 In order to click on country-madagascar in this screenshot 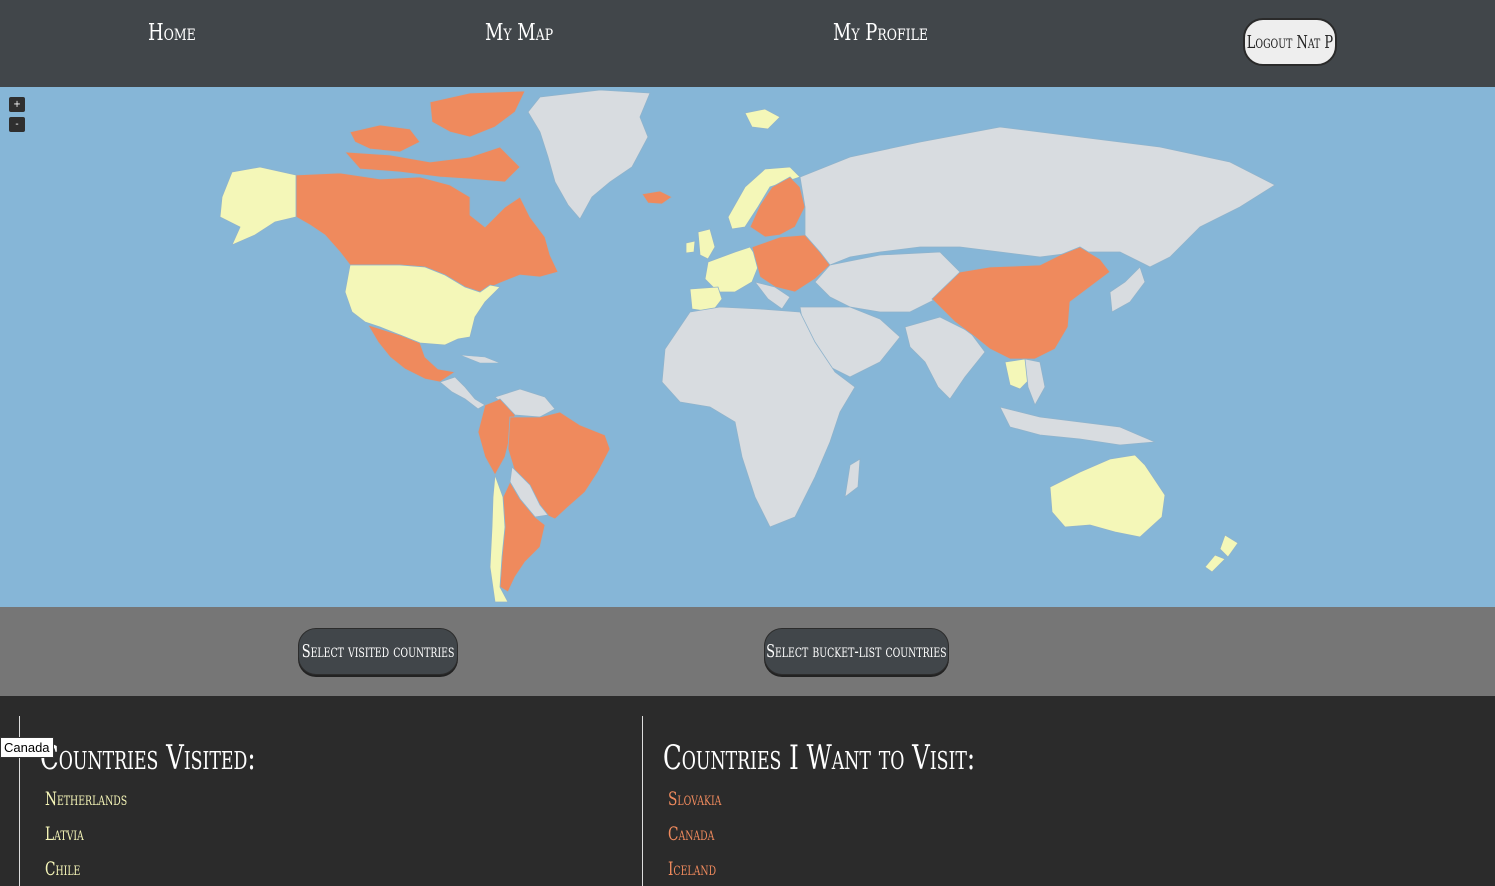, I will do `click(852, 478)`.